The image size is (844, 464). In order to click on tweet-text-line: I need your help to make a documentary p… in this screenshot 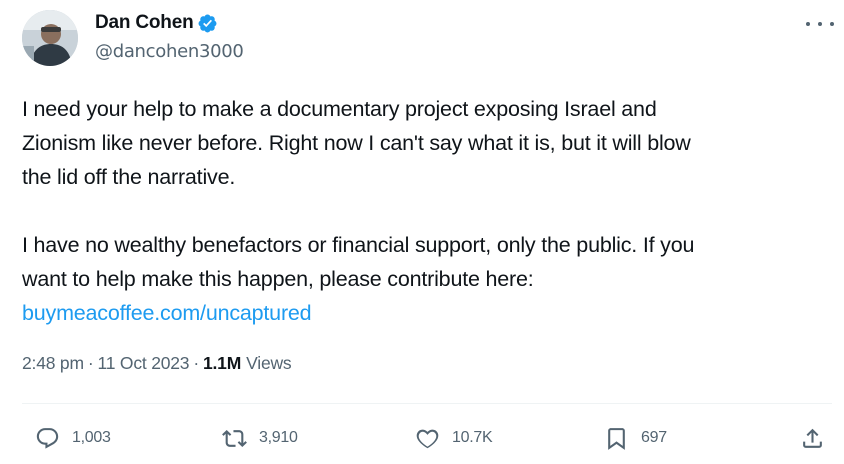, I will do `click(339, 109)`.